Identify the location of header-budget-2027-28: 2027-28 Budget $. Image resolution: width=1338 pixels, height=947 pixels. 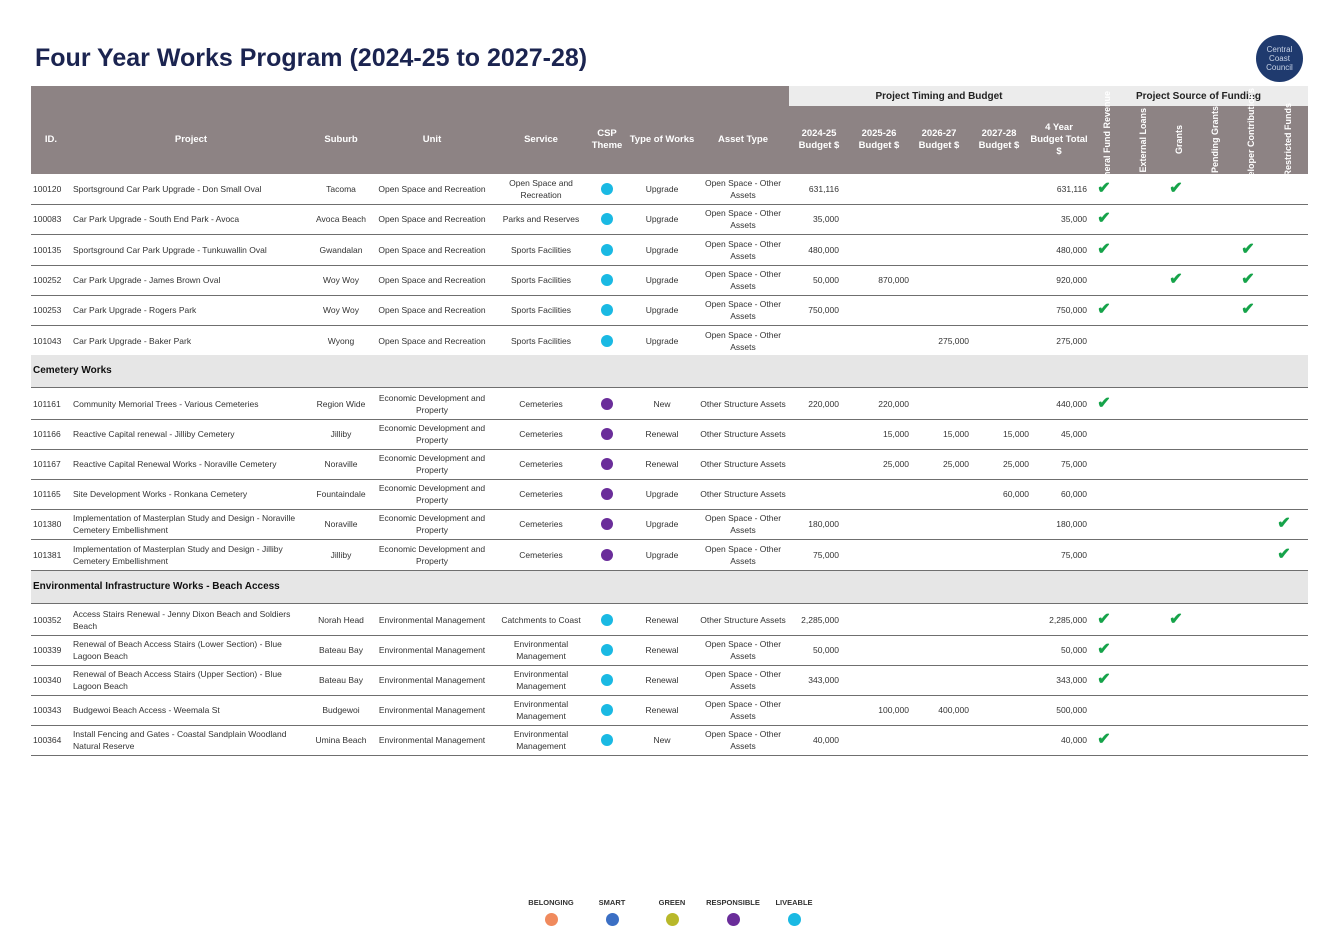
(999, 139).